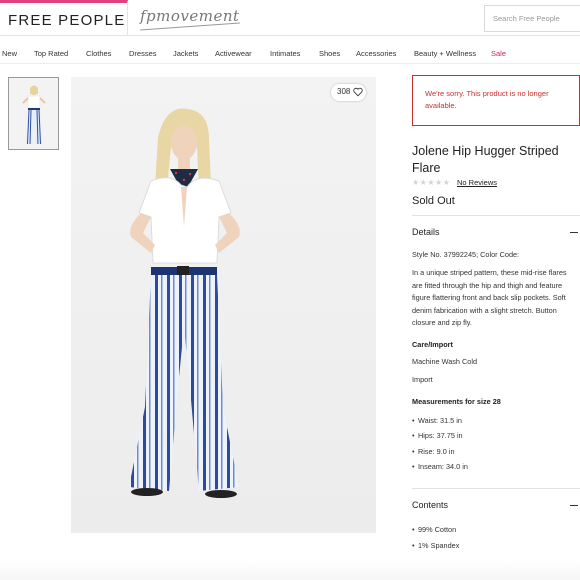 Image resolution: width=580 pixels, height=580 pixels. Describe the element at coordinates (376, 53) in the screenshot. I see `nav-item-accessories: Accessories` at that location.